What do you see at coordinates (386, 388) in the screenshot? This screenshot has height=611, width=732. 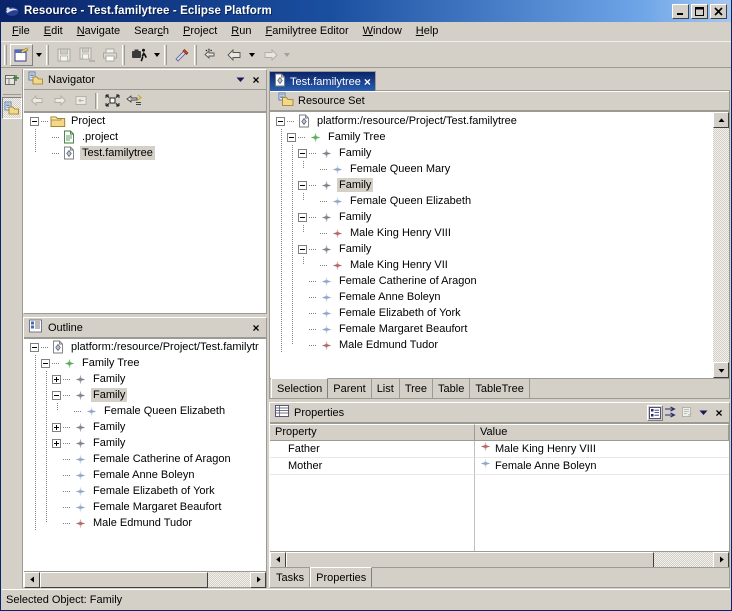 I see `editor-tab-list: List` at bounding box center [386, 388].